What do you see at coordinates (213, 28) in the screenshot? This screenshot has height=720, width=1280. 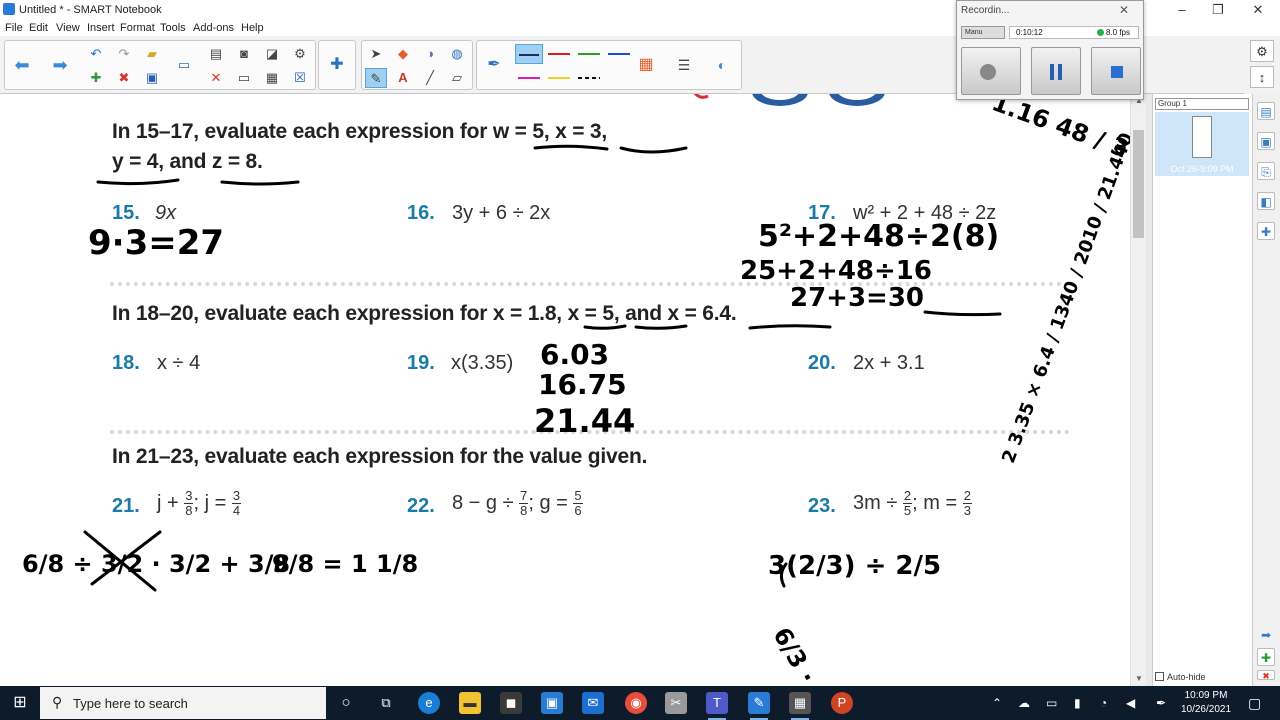 I see `menu-addons: Add-ons` at bounding box center [213, 28].